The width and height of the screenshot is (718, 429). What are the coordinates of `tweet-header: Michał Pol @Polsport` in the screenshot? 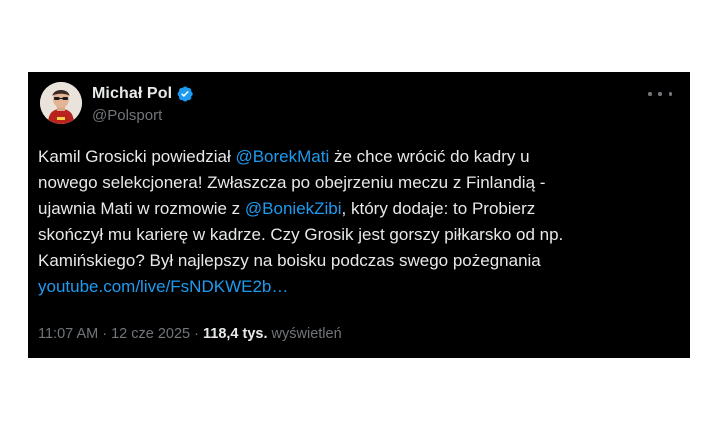 It's located at (359, 106).